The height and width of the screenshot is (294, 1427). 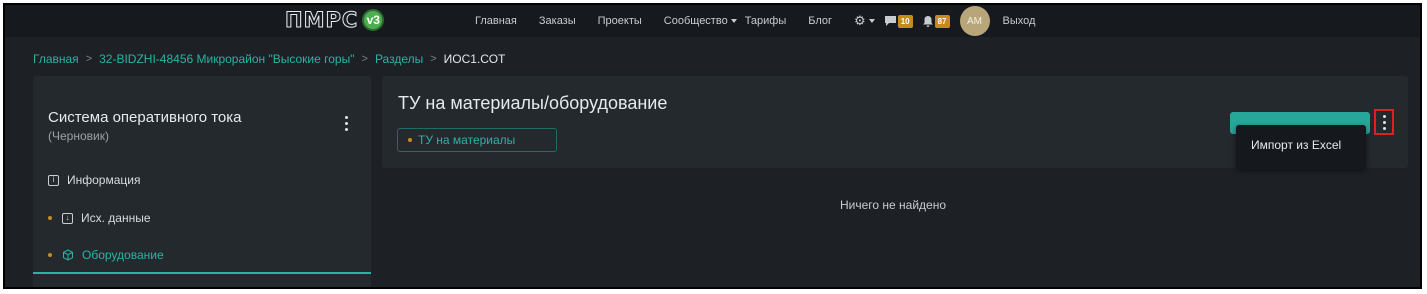 I want to click on cube-icon, so click(x=68, y=255).